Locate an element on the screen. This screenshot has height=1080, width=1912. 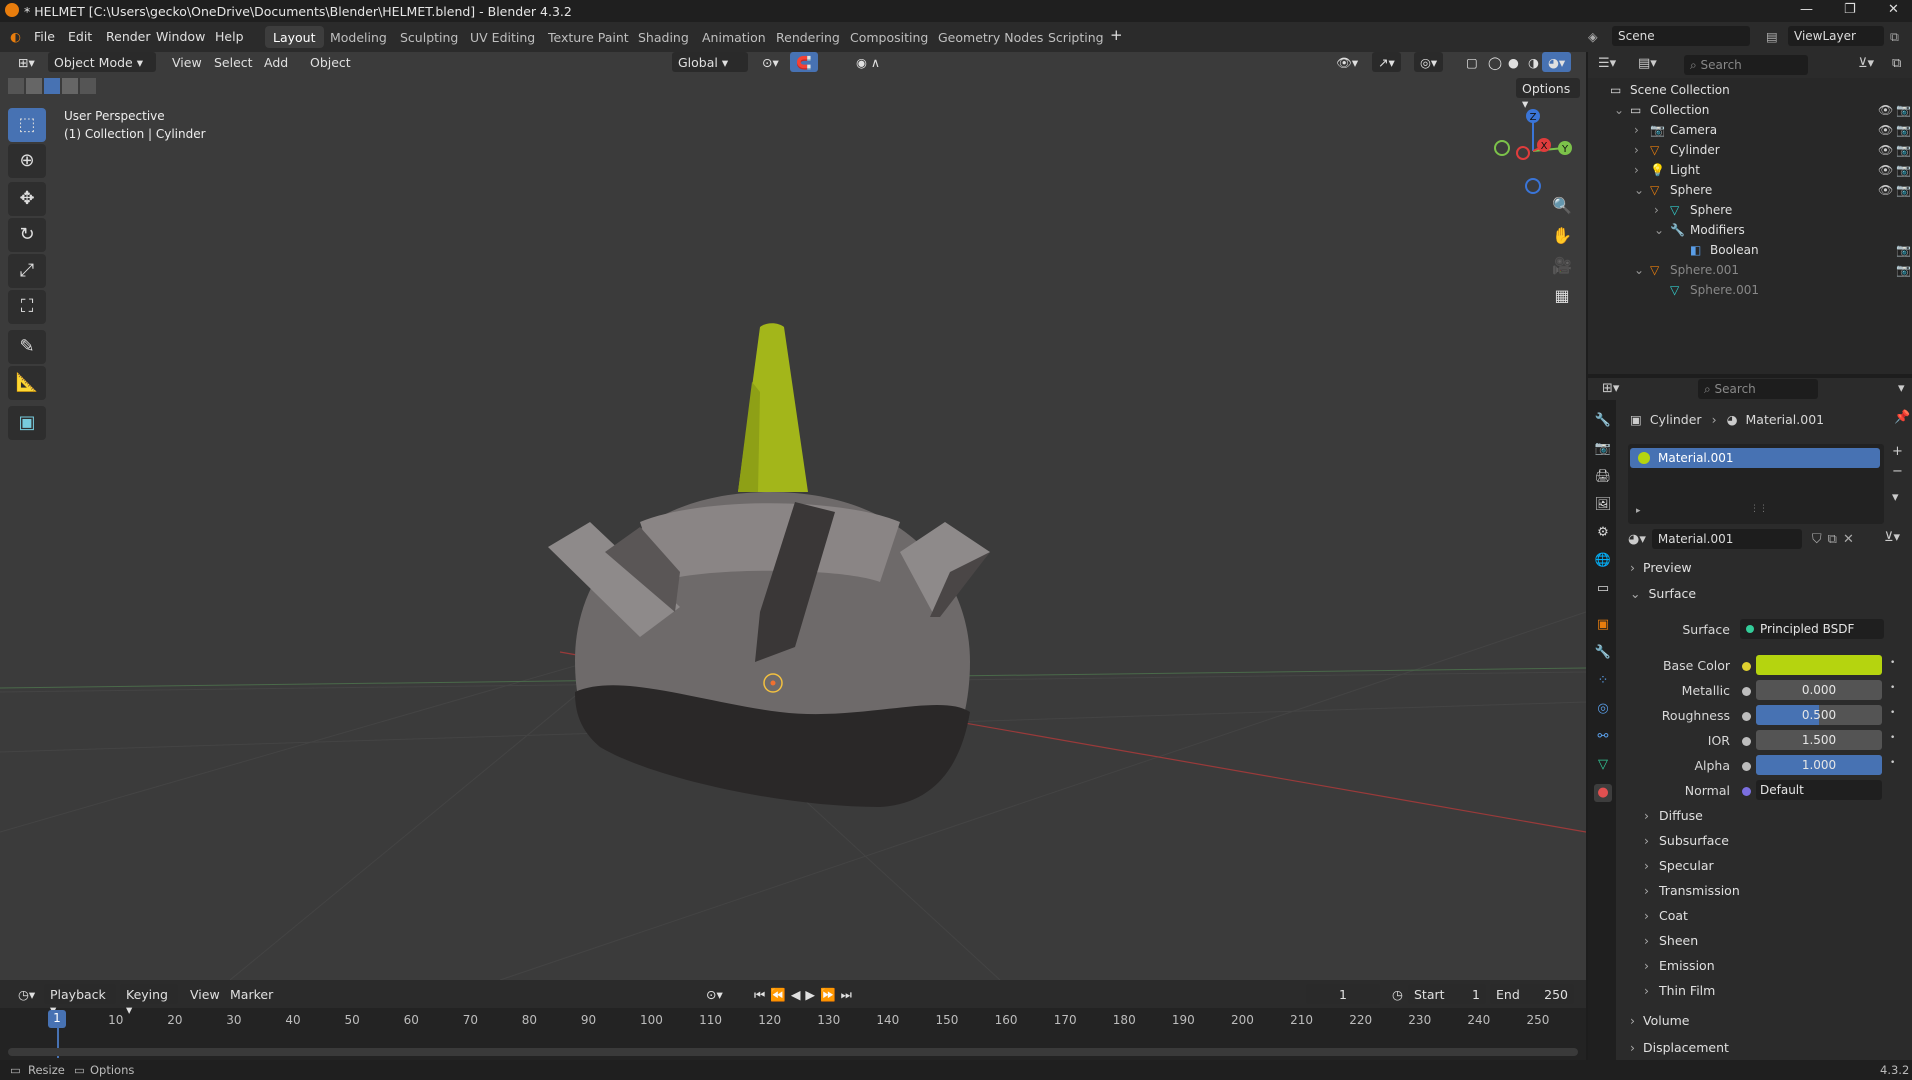
outliner-row: › ▽ Cylinder 👁 📷 is located at coordinates (1750, 150).